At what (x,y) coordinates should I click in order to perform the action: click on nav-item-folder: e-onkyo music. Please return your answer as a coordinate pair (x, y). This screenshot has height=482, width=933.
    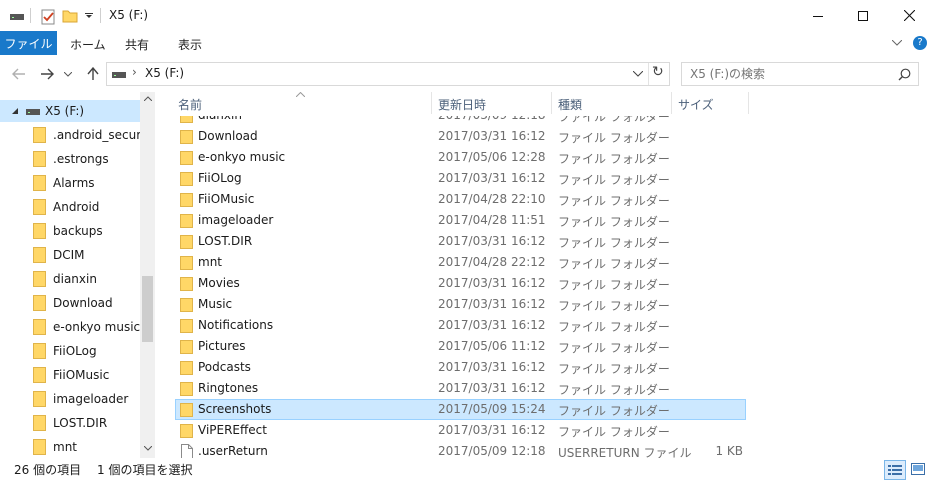
    Looking at the image, I should click on (70, 327).